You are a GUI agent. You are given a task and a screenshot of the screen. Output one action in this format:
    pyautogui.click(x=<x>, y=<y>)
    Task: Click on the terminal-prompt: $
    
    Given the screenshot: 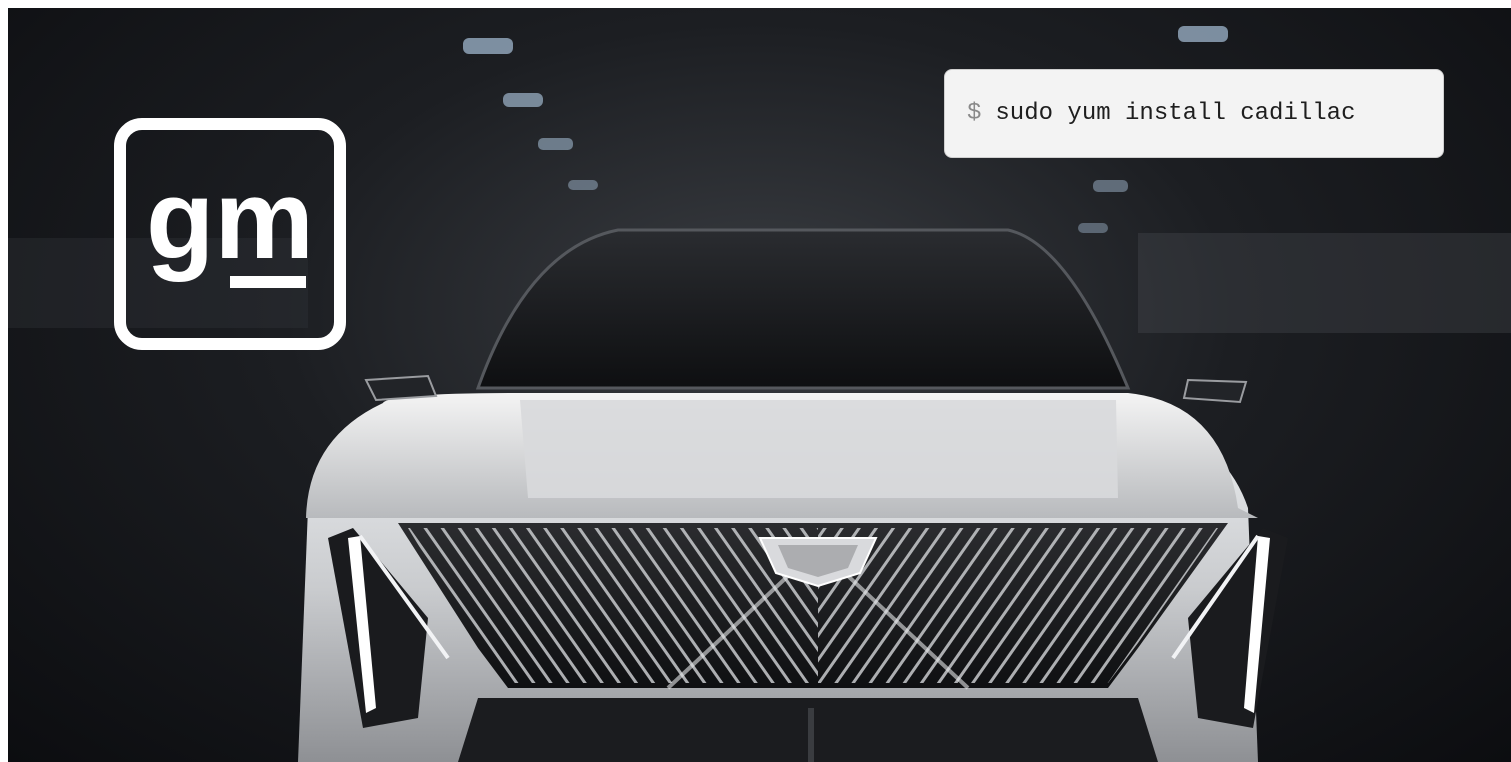 What is the action you would take?
    pyautogui.click(x=974, y=113)
    